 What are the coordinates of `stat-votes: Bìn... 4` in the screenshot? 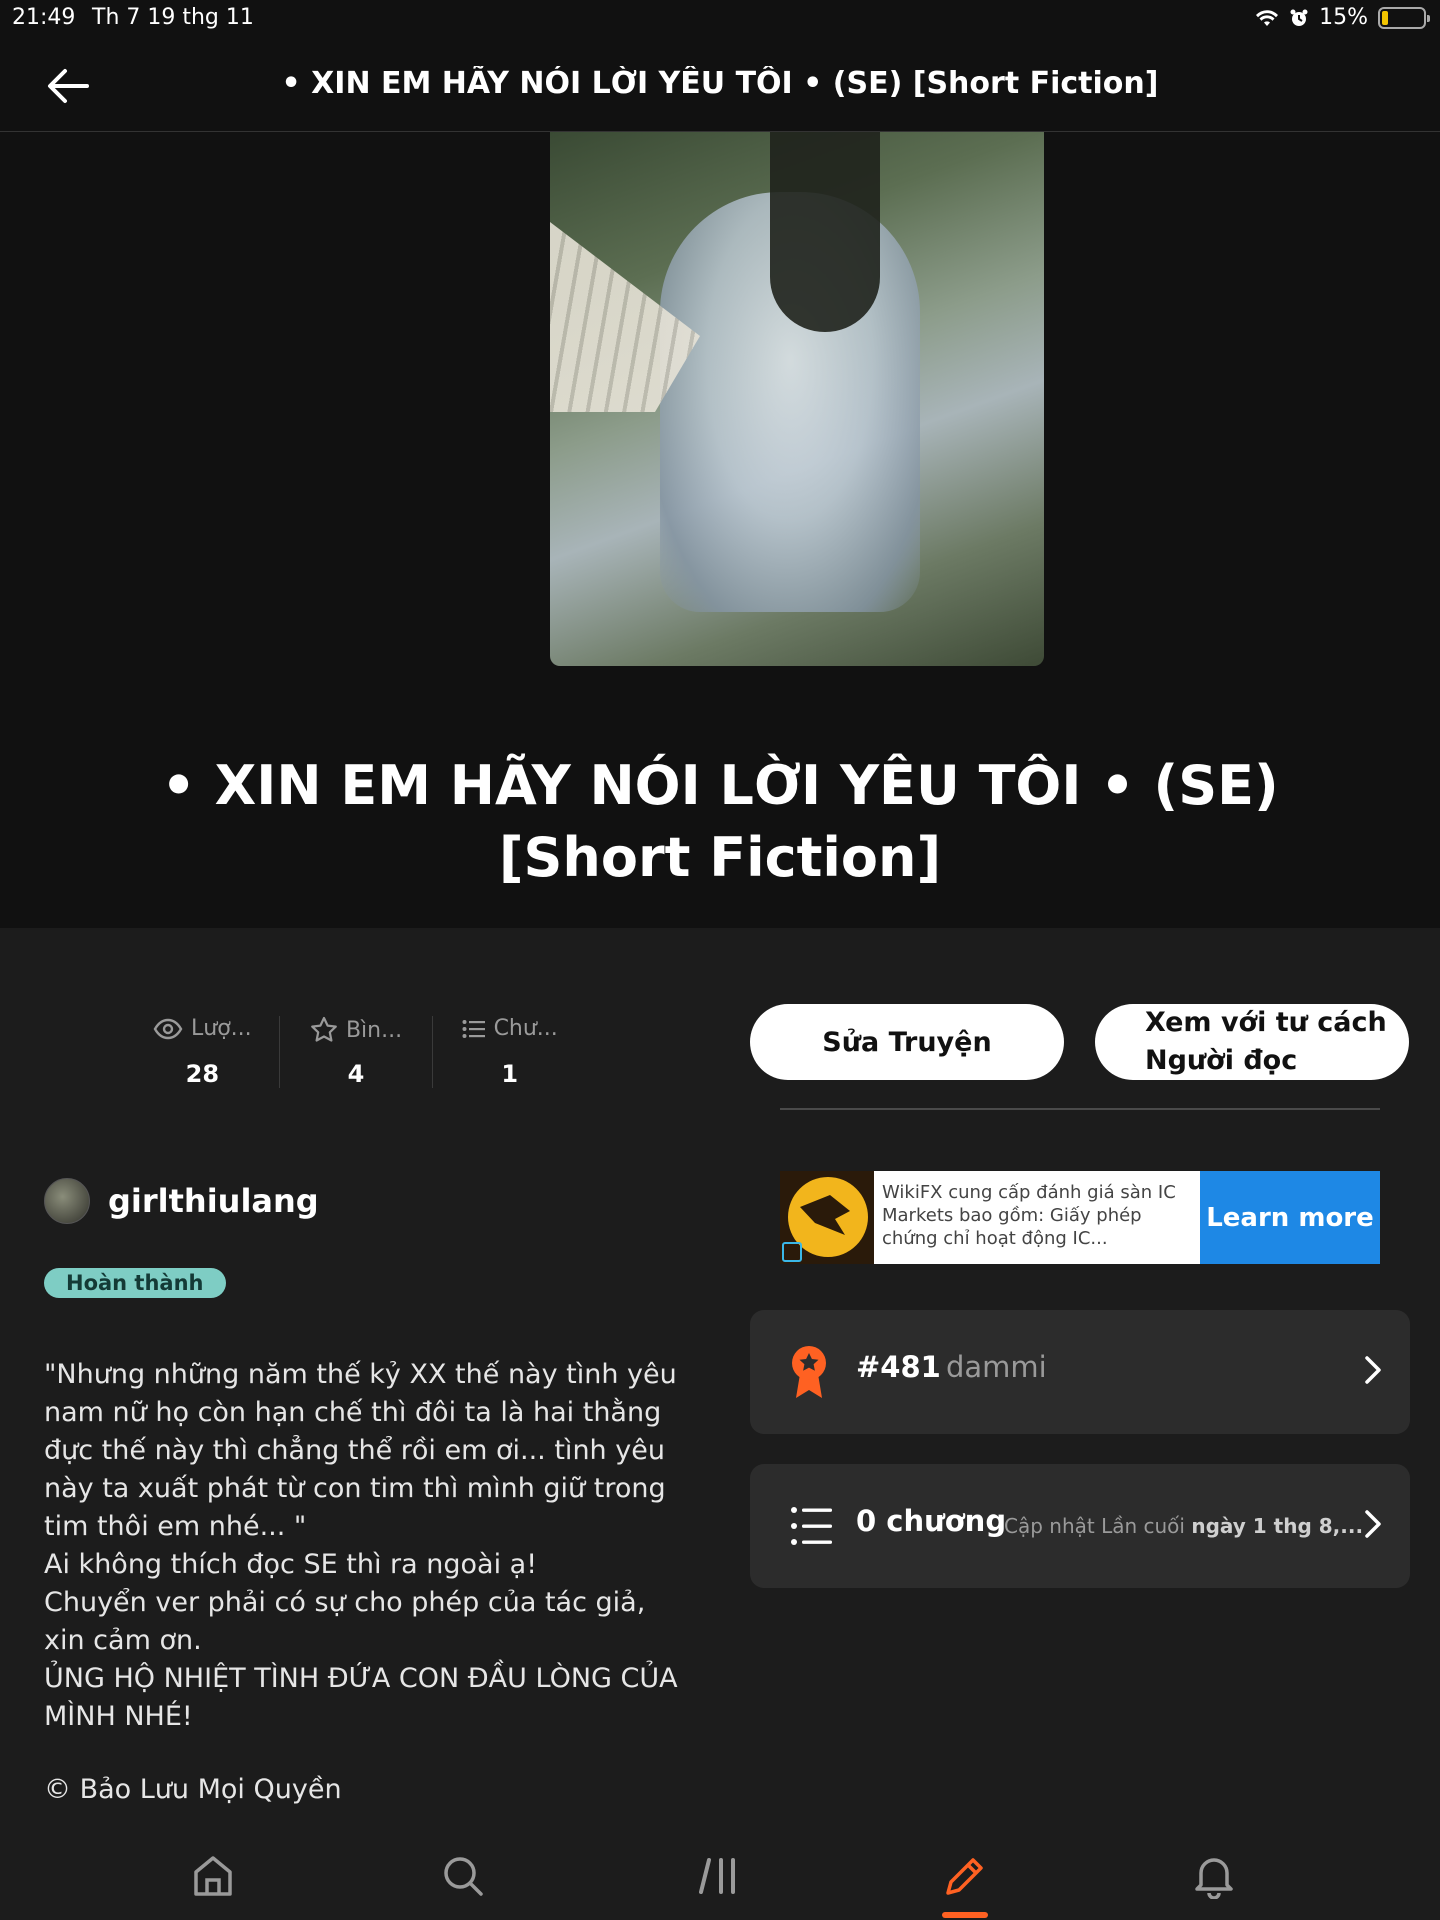 It's located at (357, 1052).